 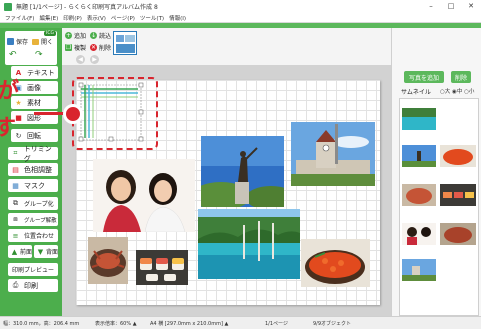 What do you see at coordinates (416, 92) in the screenshot?
I see `thumbnail-label: サムネイル` at bounding box center [416, 92].